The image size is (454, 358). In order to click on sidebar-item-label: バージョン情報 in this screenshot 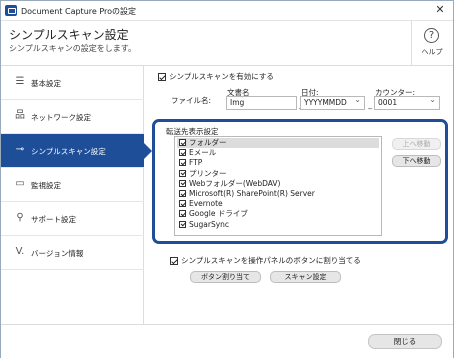, I will do `click(57, 253)`.